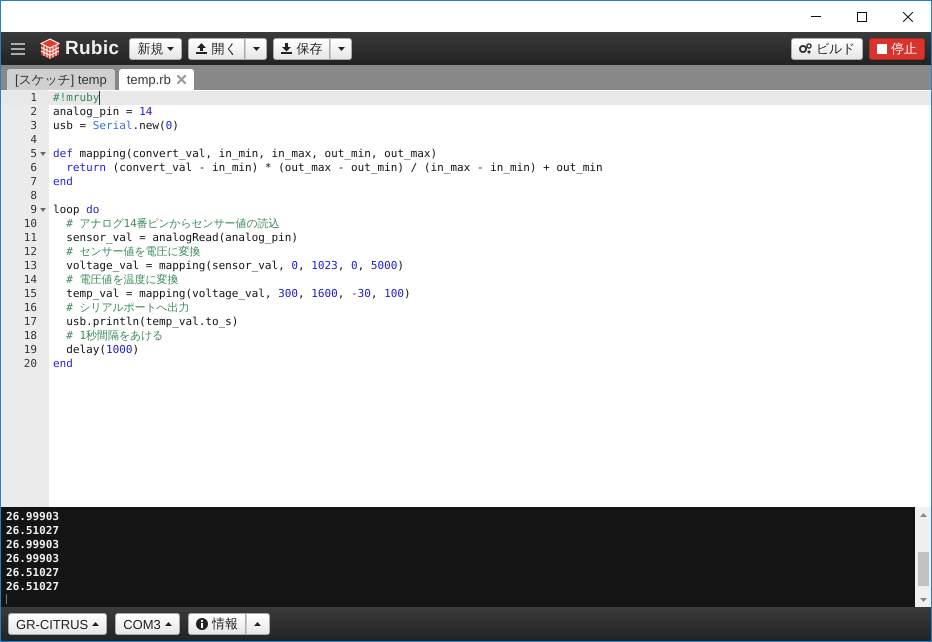  I want to click on line-number: 6, so click(33, 168).